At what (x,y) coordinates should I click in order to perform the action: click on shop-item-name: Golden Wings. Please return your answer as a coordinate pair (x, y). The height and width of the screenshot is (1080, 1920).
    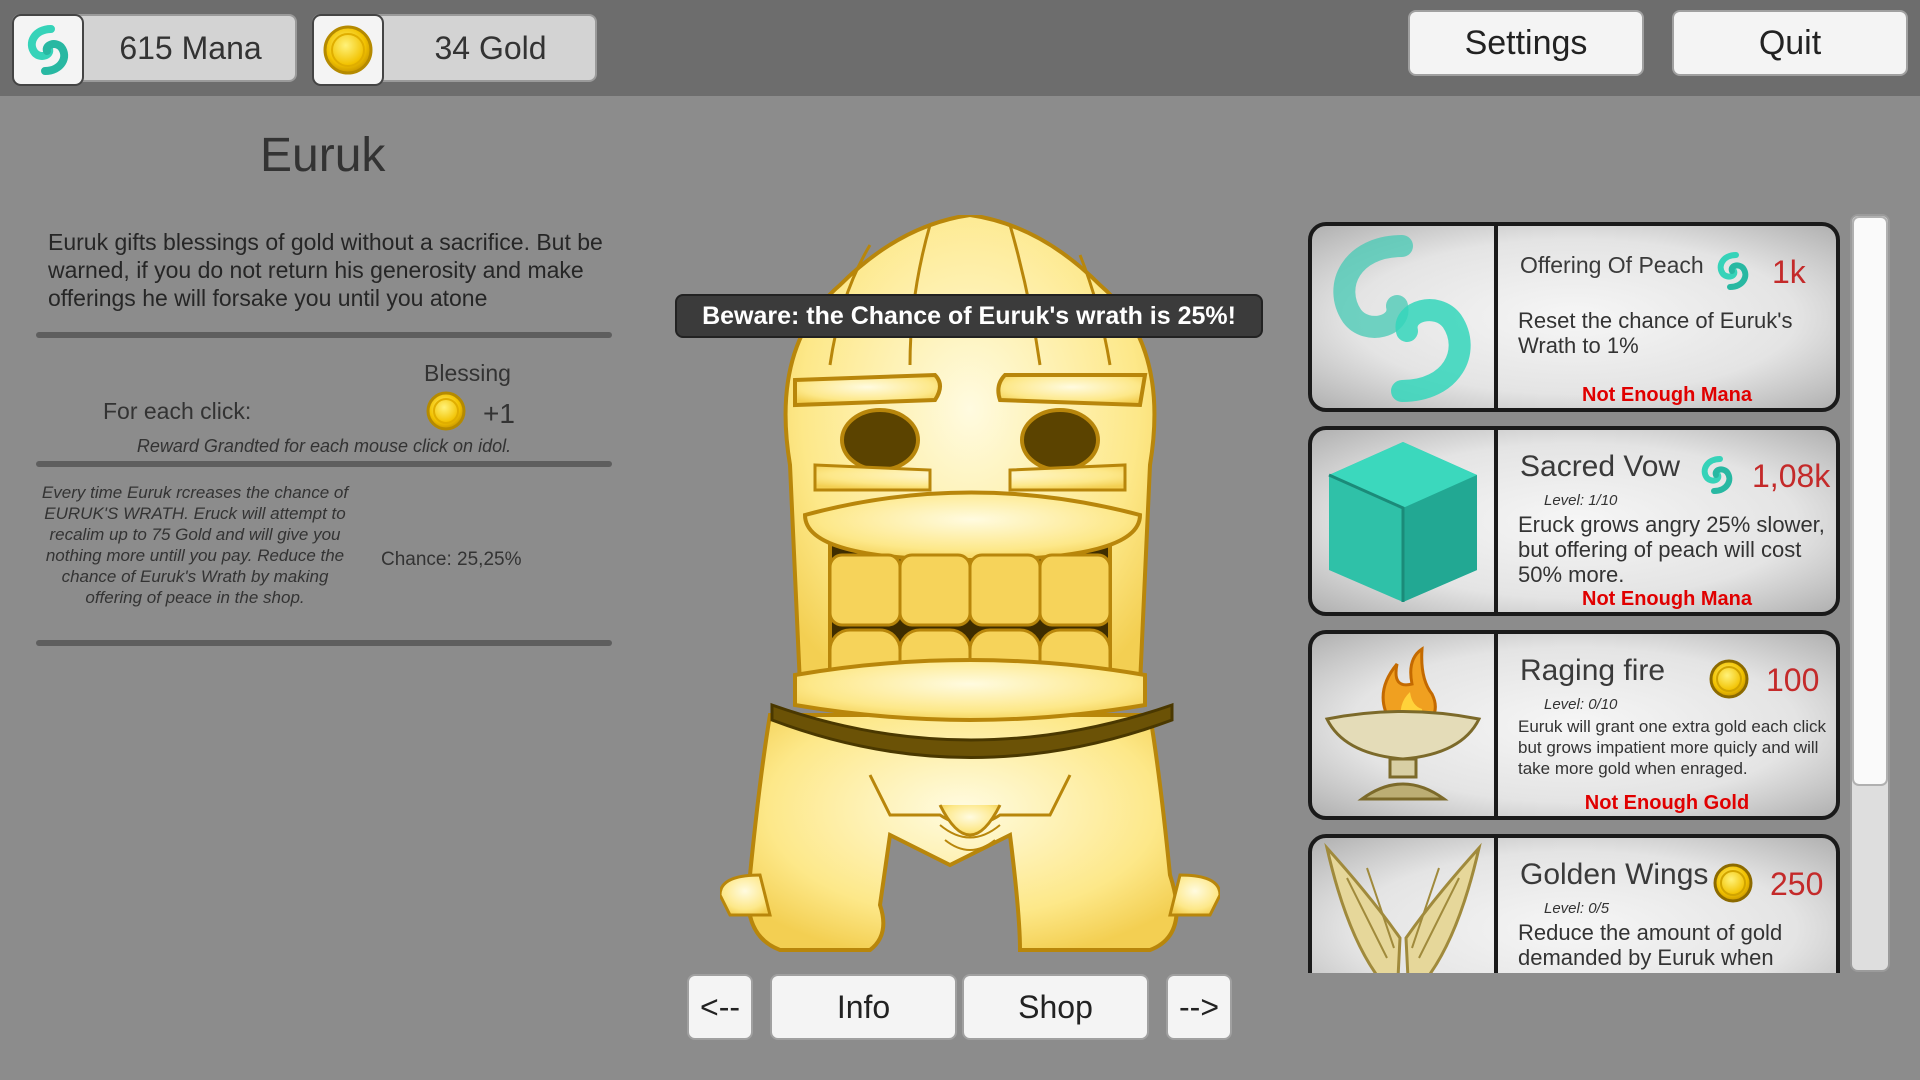
    Looking at the image, I should click on (1614, 874).